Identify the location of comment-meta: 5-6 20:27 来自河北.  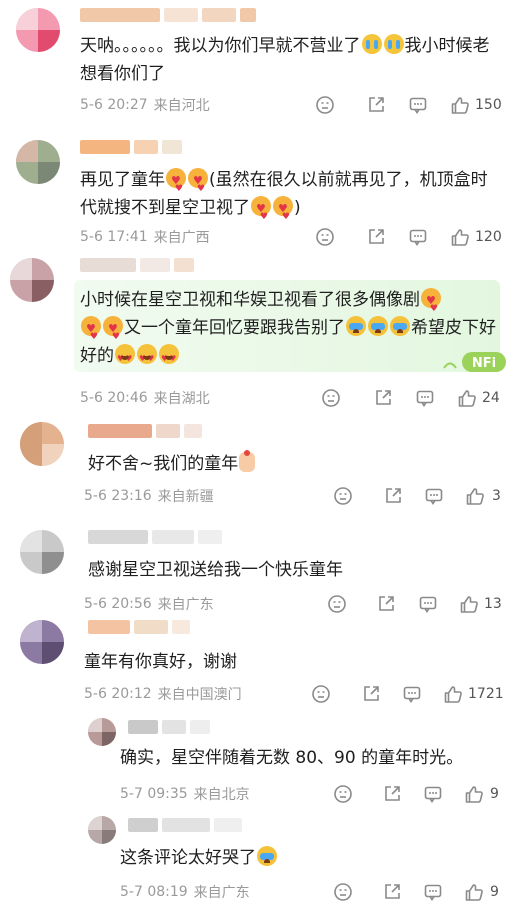
(145, 105).